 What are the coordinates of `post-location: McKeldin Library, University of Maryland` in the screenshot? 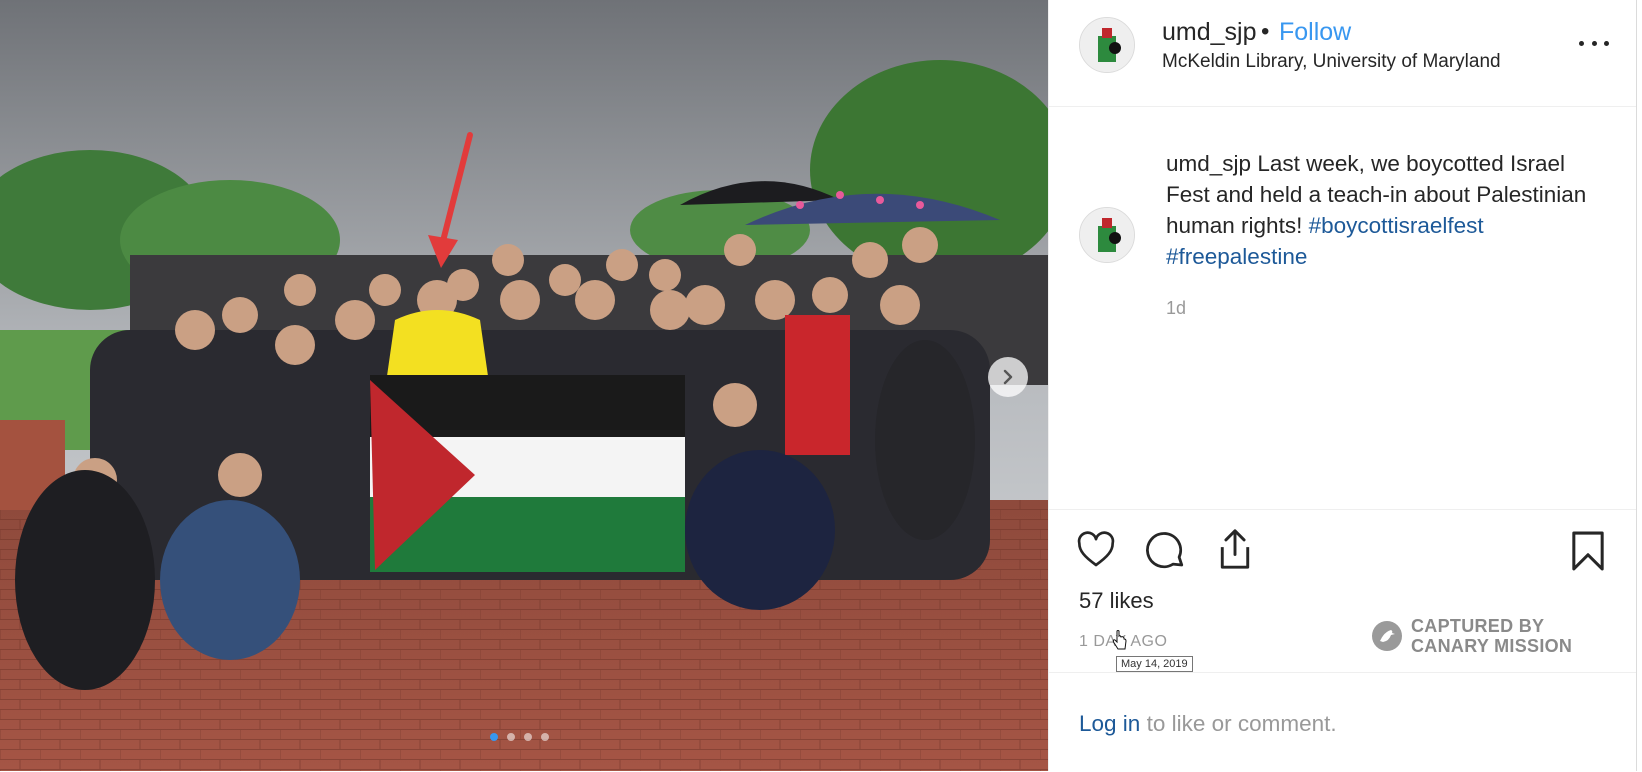 It's located at (1331, 62).